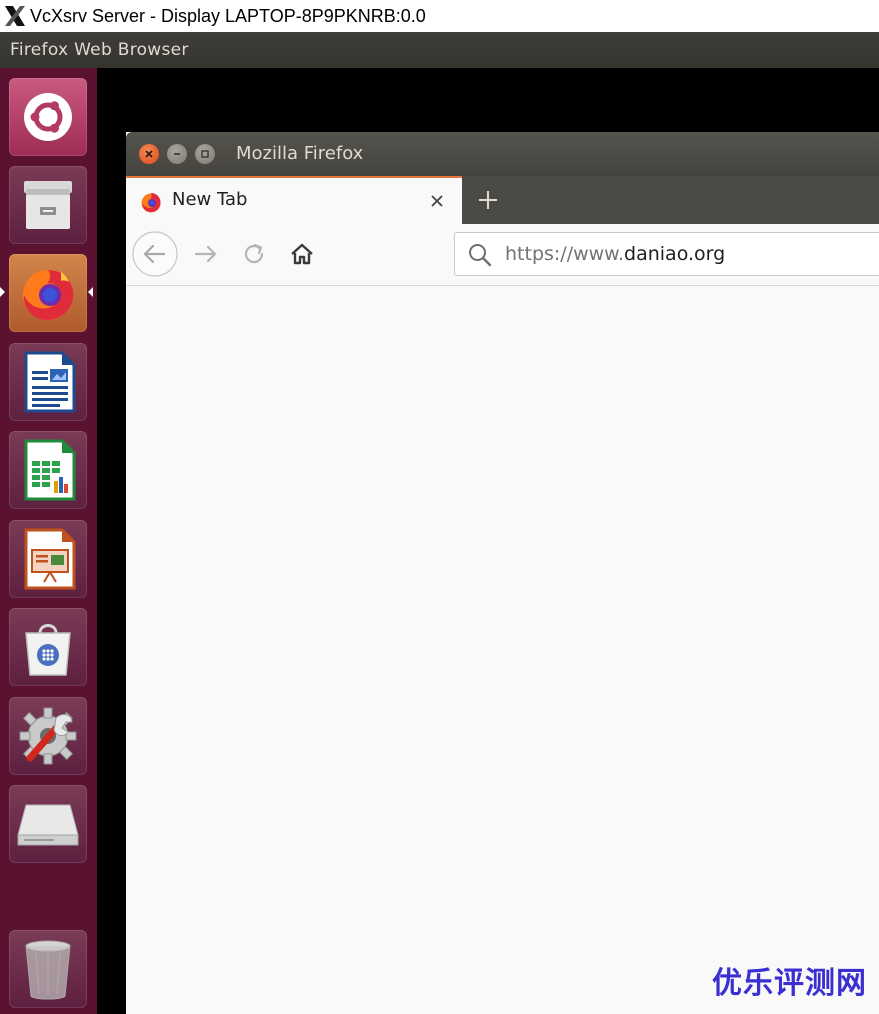  I want to click on window-minimize-button, so click(177, 154).